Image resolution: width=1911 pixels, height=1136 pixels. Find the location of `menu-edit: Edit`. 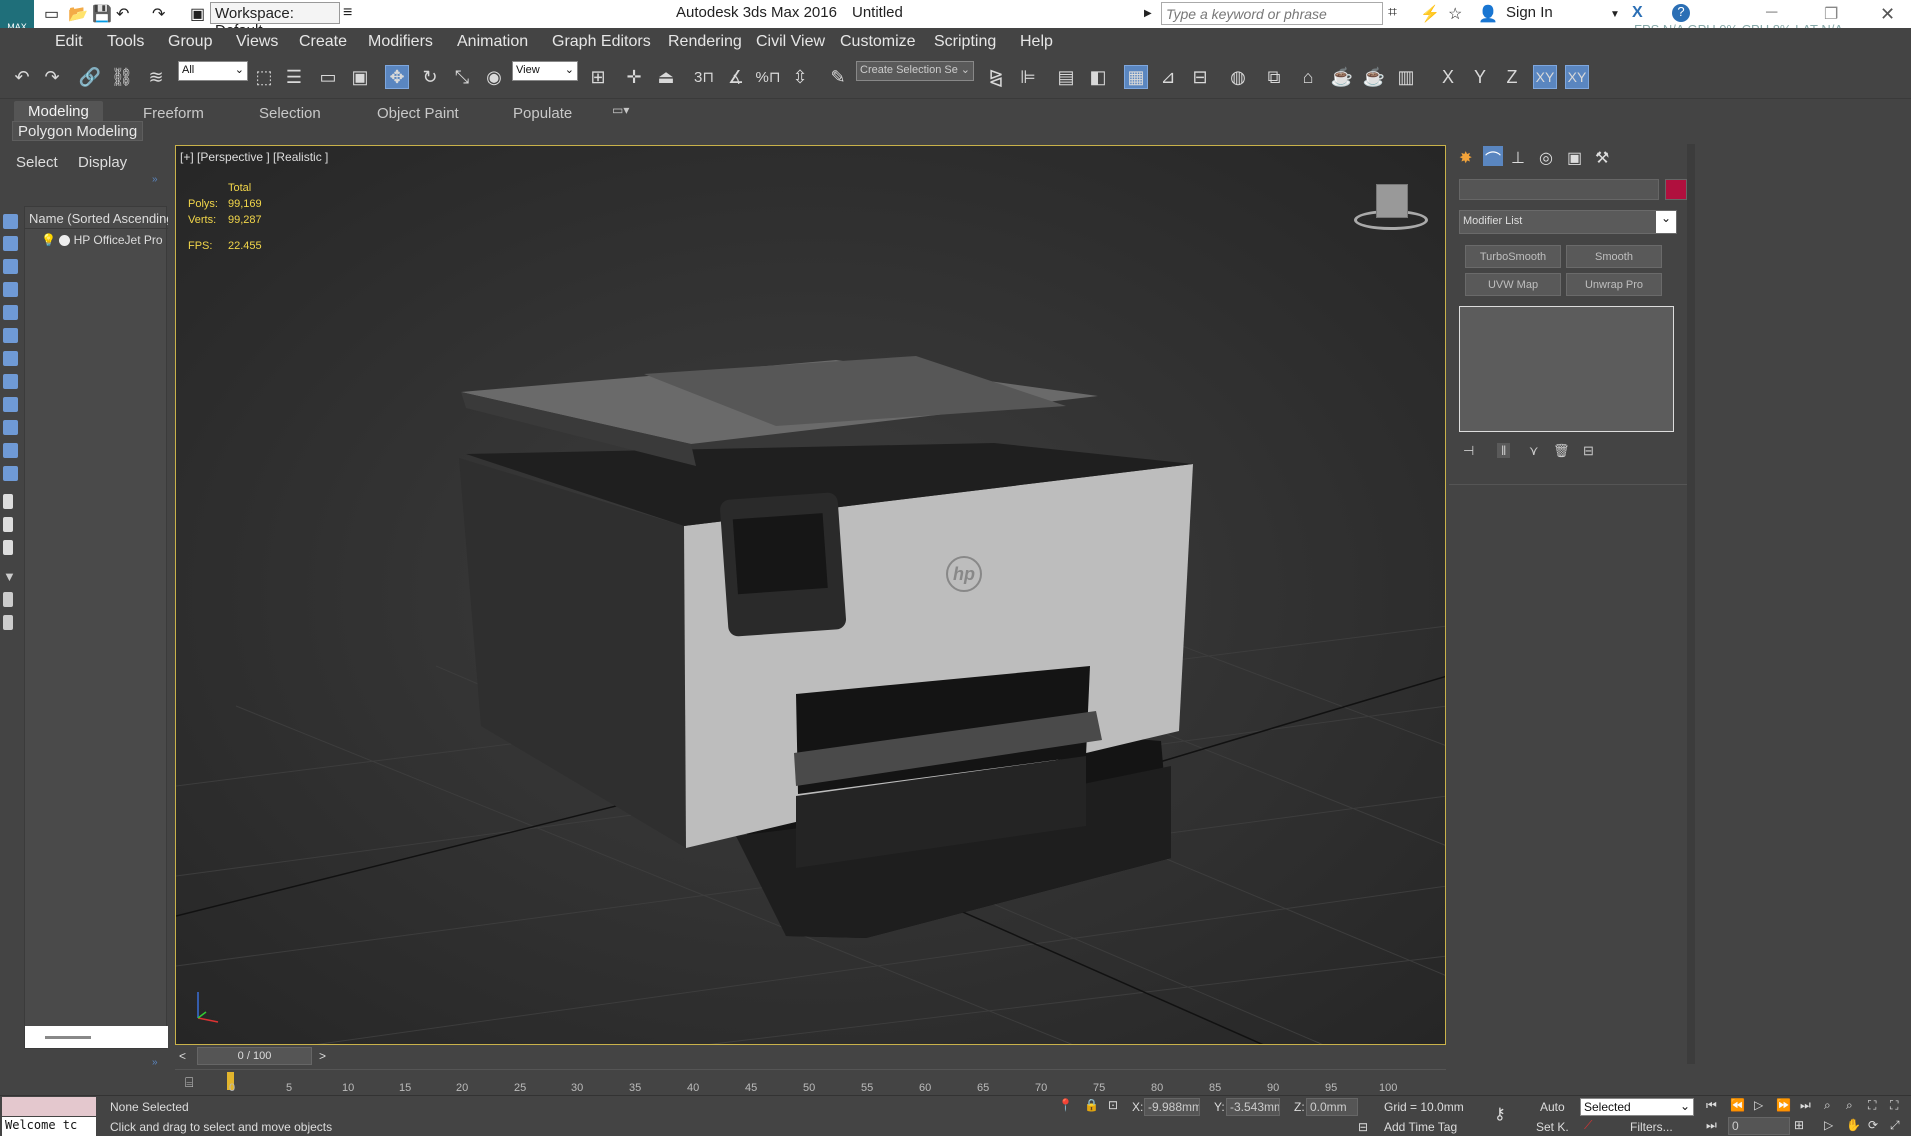

menu-edit: Edit is located at coordinates (69, 42).